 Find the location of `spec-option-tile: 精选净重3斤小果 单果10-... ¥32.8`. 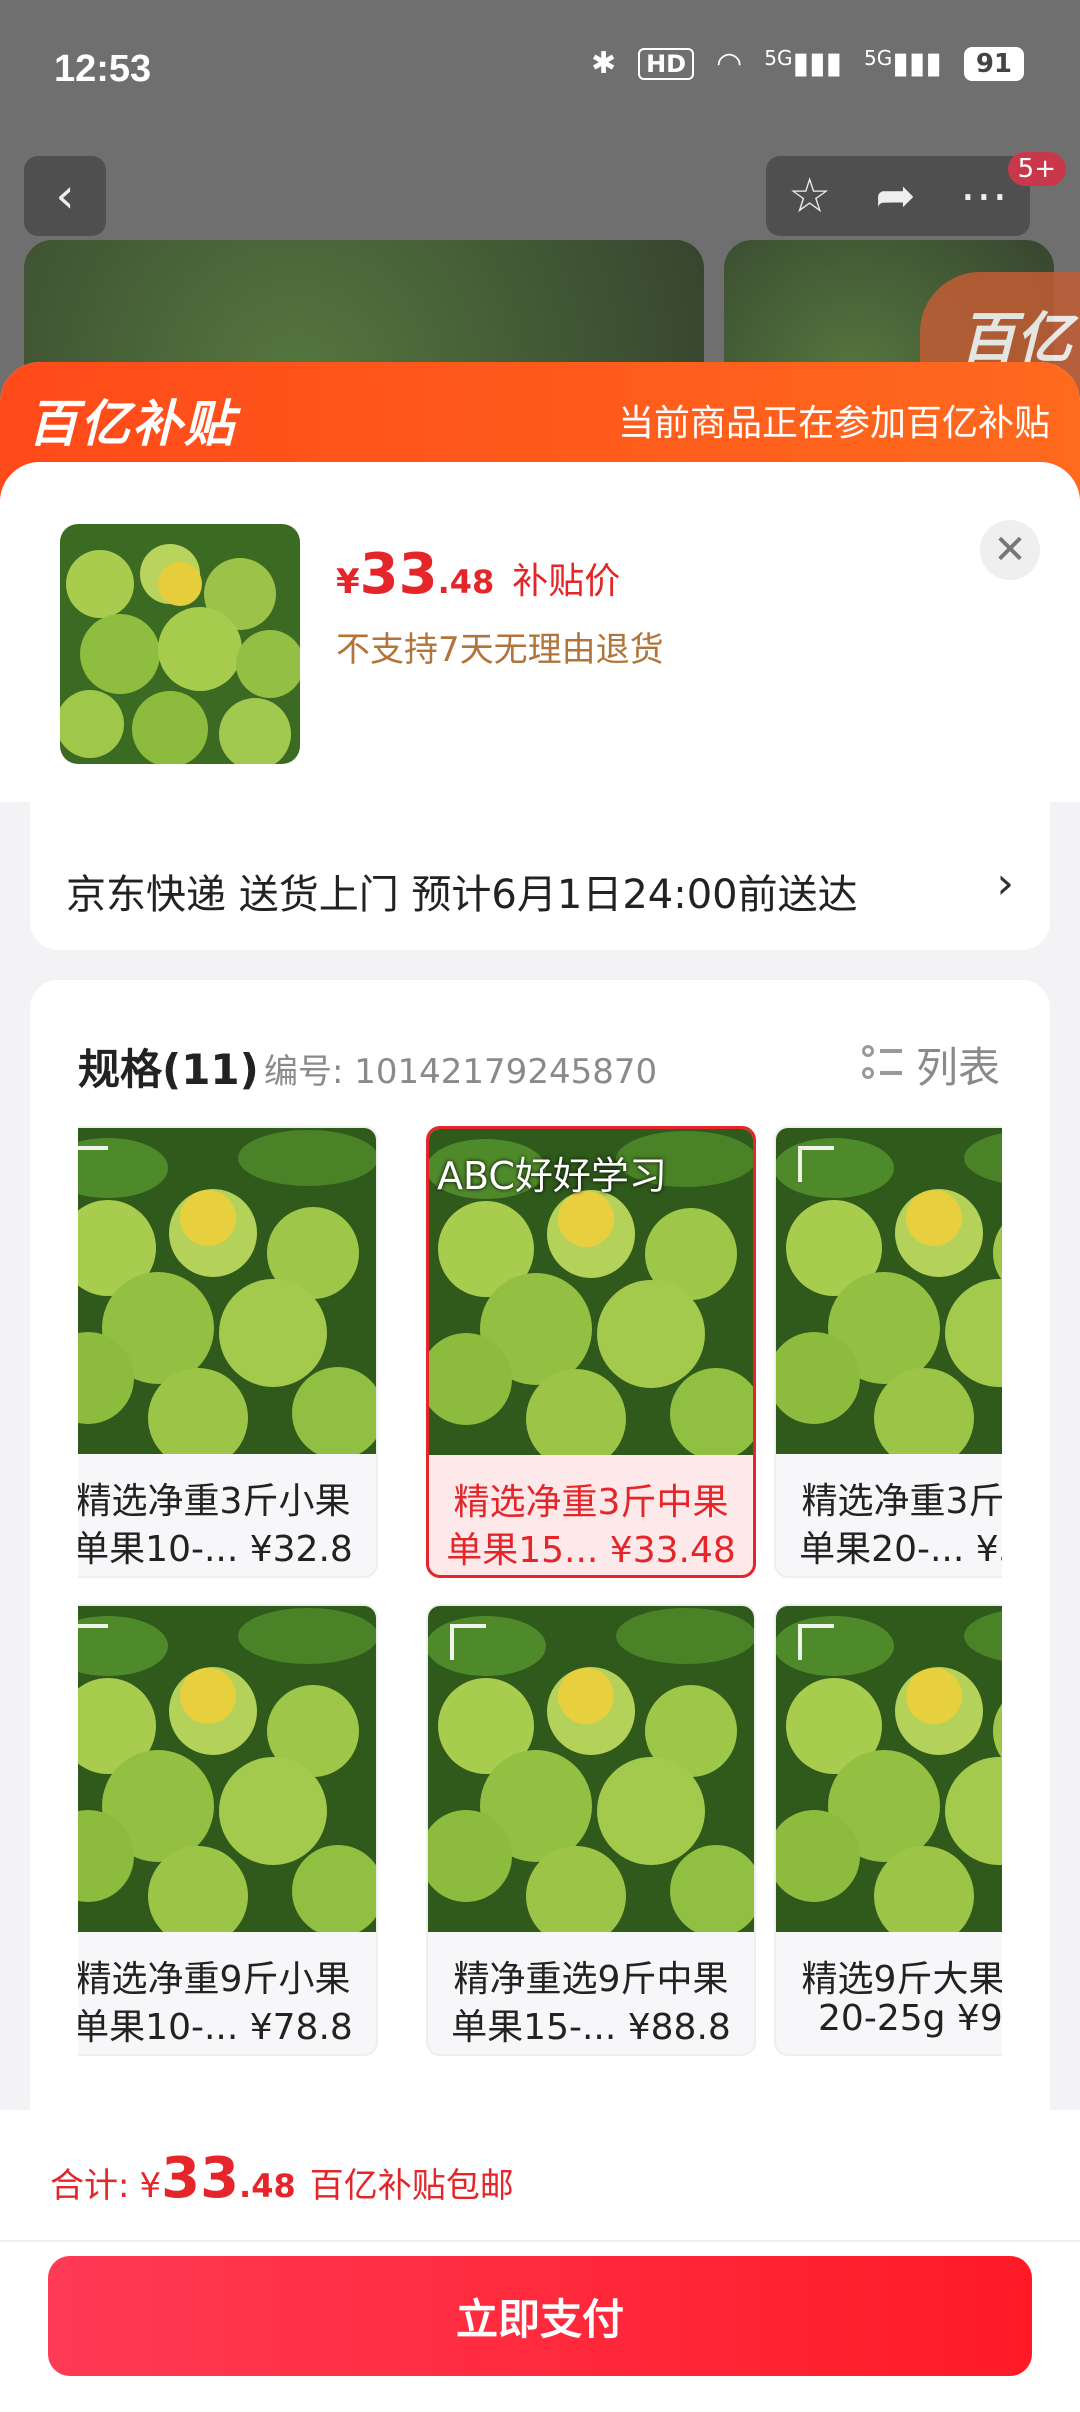

spec-option-tile: 精选净重3斤小果 单果10-... ¥32.8 is located at coordinates (228, 1352).